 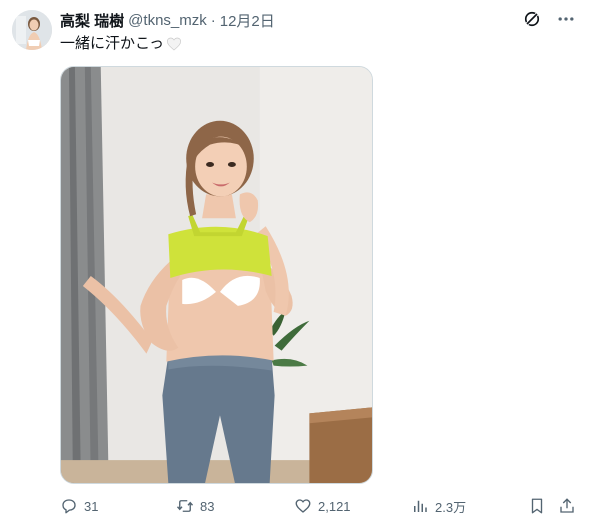 I want to click on like-button: 2,121, so click(x=322, y=506).